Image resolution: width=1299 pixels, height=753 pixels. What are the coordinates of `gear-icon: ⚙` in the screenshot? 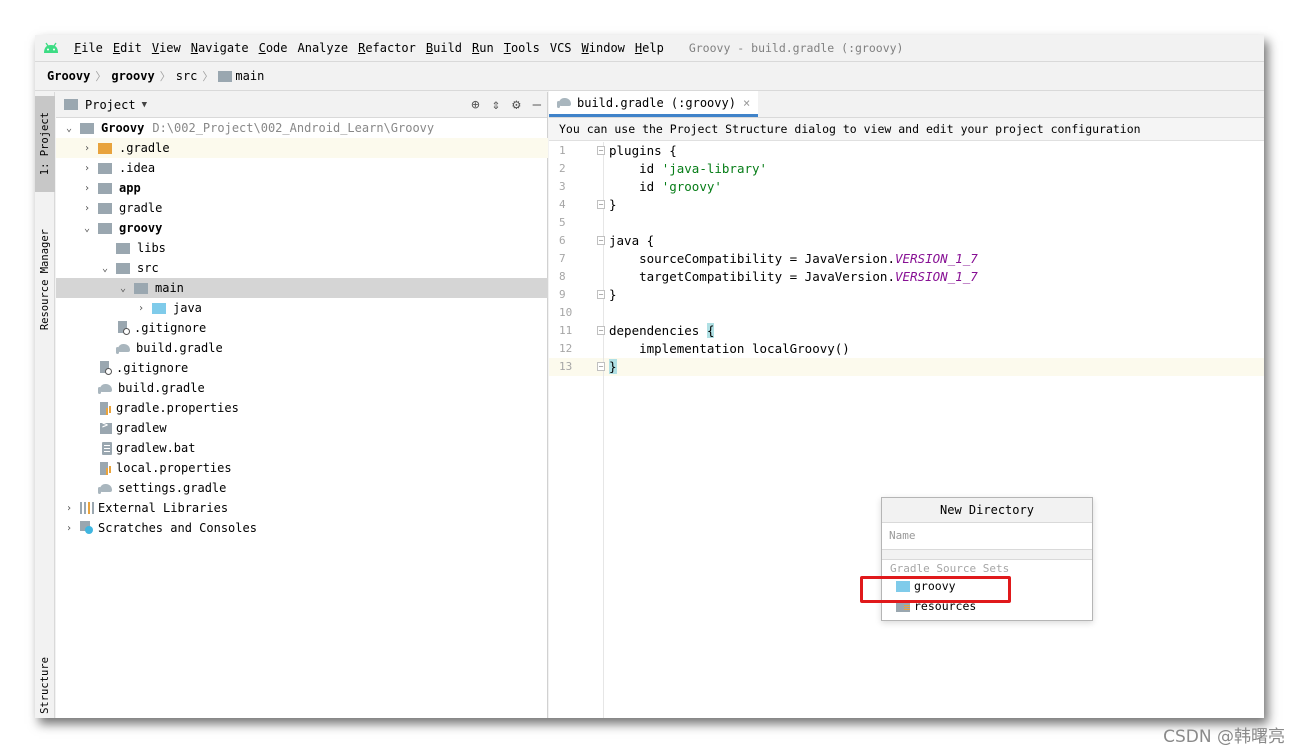 It's located at (516, 105).